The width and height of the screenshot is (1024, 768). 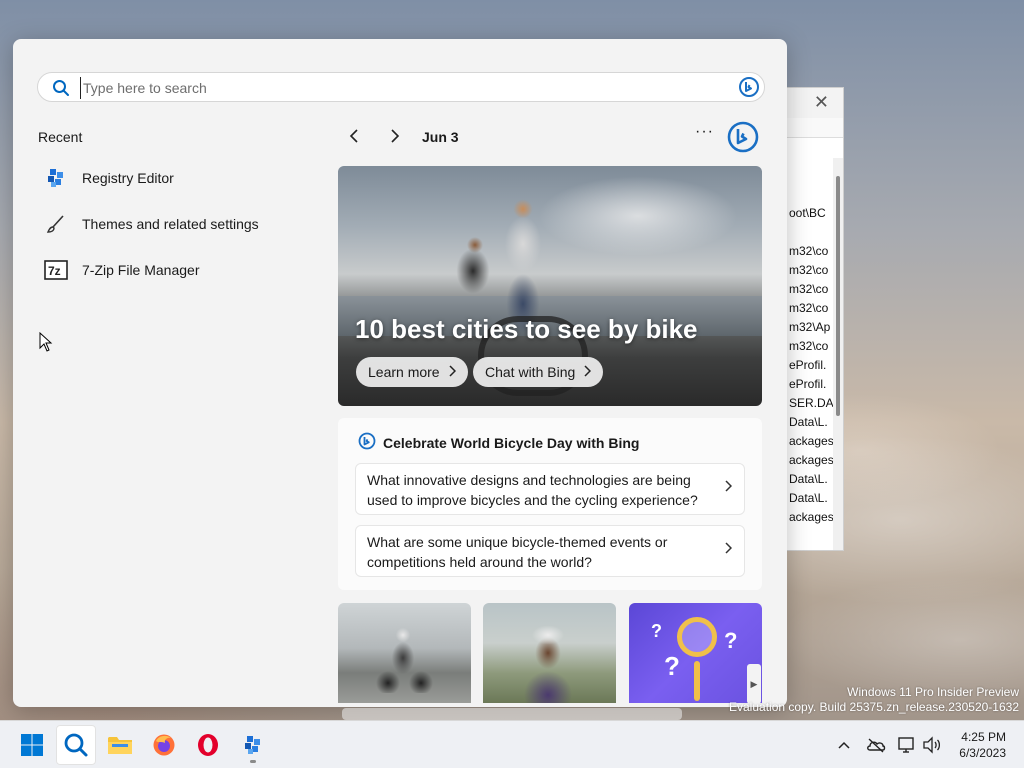 What do you see at coordinates (810, 327) in the screenshot?
I see `registry-value-line: m32\Ap` at bounding box center [810, 327].